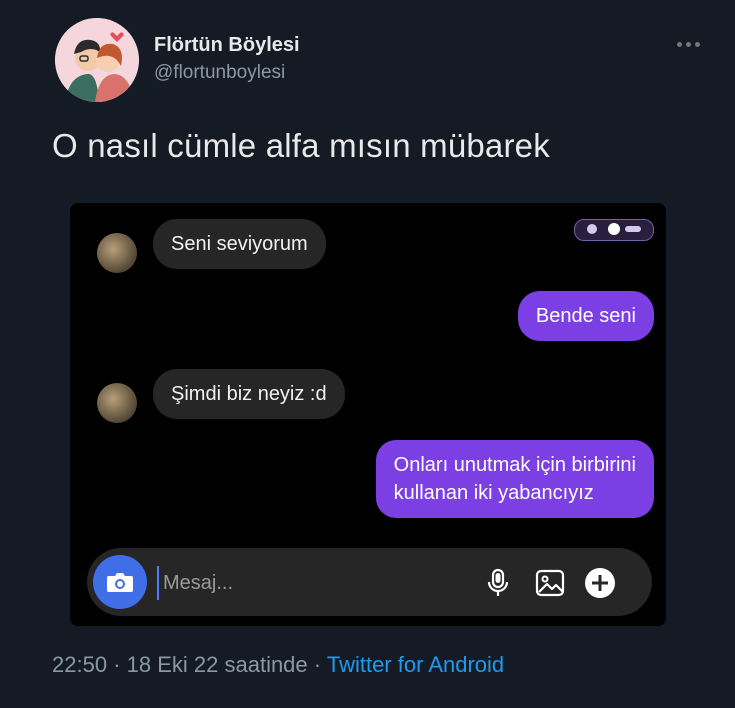 This screenshot has height=708, width=735. Describe the element at coordinates (227, 45) in the screenshot. I see `author-name: Flörtün Böylesi` at that location.